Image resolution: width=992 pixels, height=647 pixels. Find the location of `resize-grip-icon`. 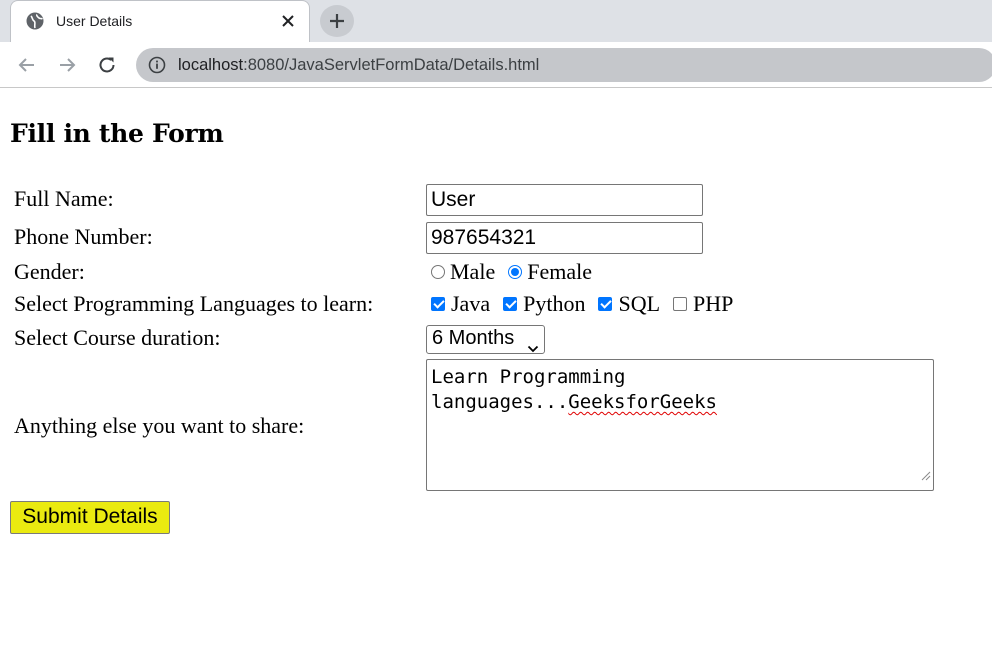

resize-grip-icon is located at coordinates (926, 475).